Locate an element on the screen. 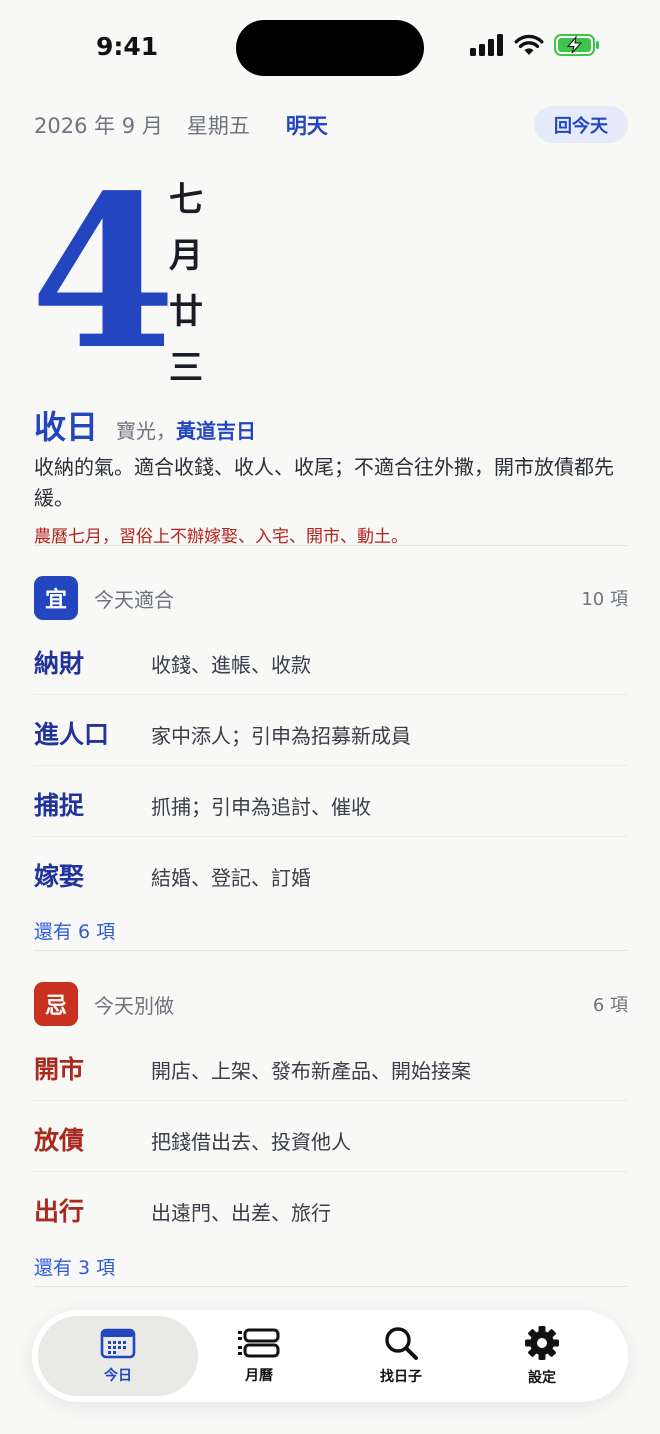 The height and width of the screenshot is (1434, 660). item-description: 開店、上架、發布新產品、開始接案 is located at coordinates (311, 1071).